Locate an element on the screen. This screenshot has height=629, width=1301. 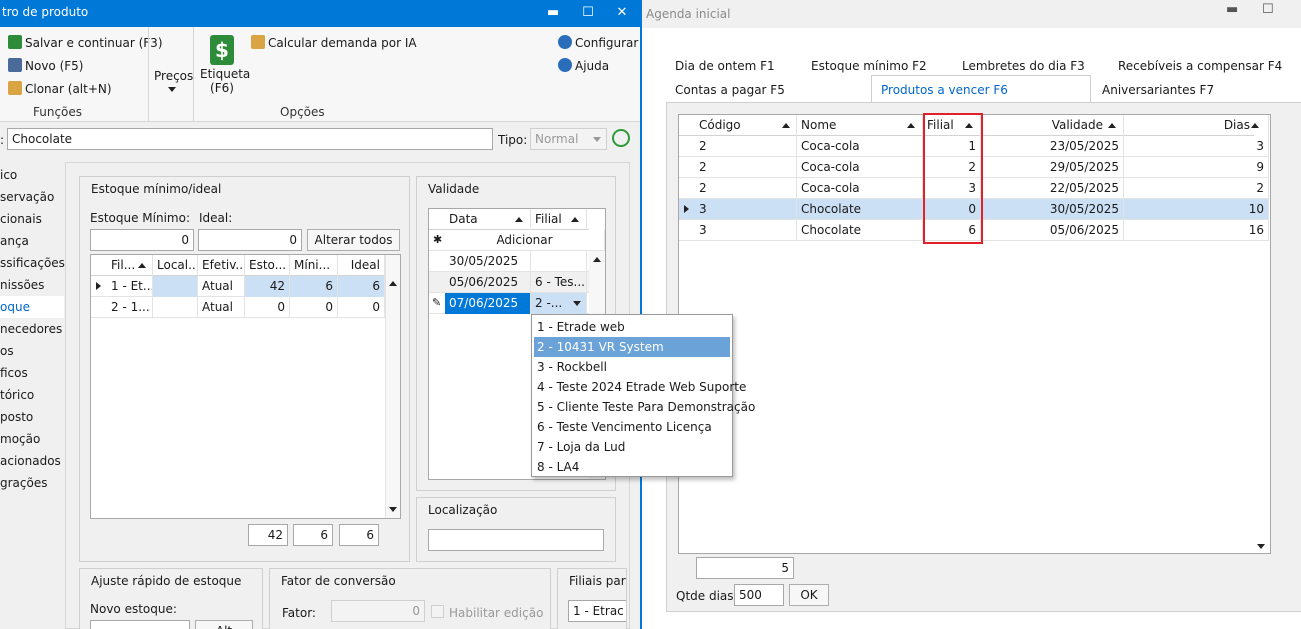
table-row: 2 - 1... Atual 0 0 0 is located at coordinates (238, 307).